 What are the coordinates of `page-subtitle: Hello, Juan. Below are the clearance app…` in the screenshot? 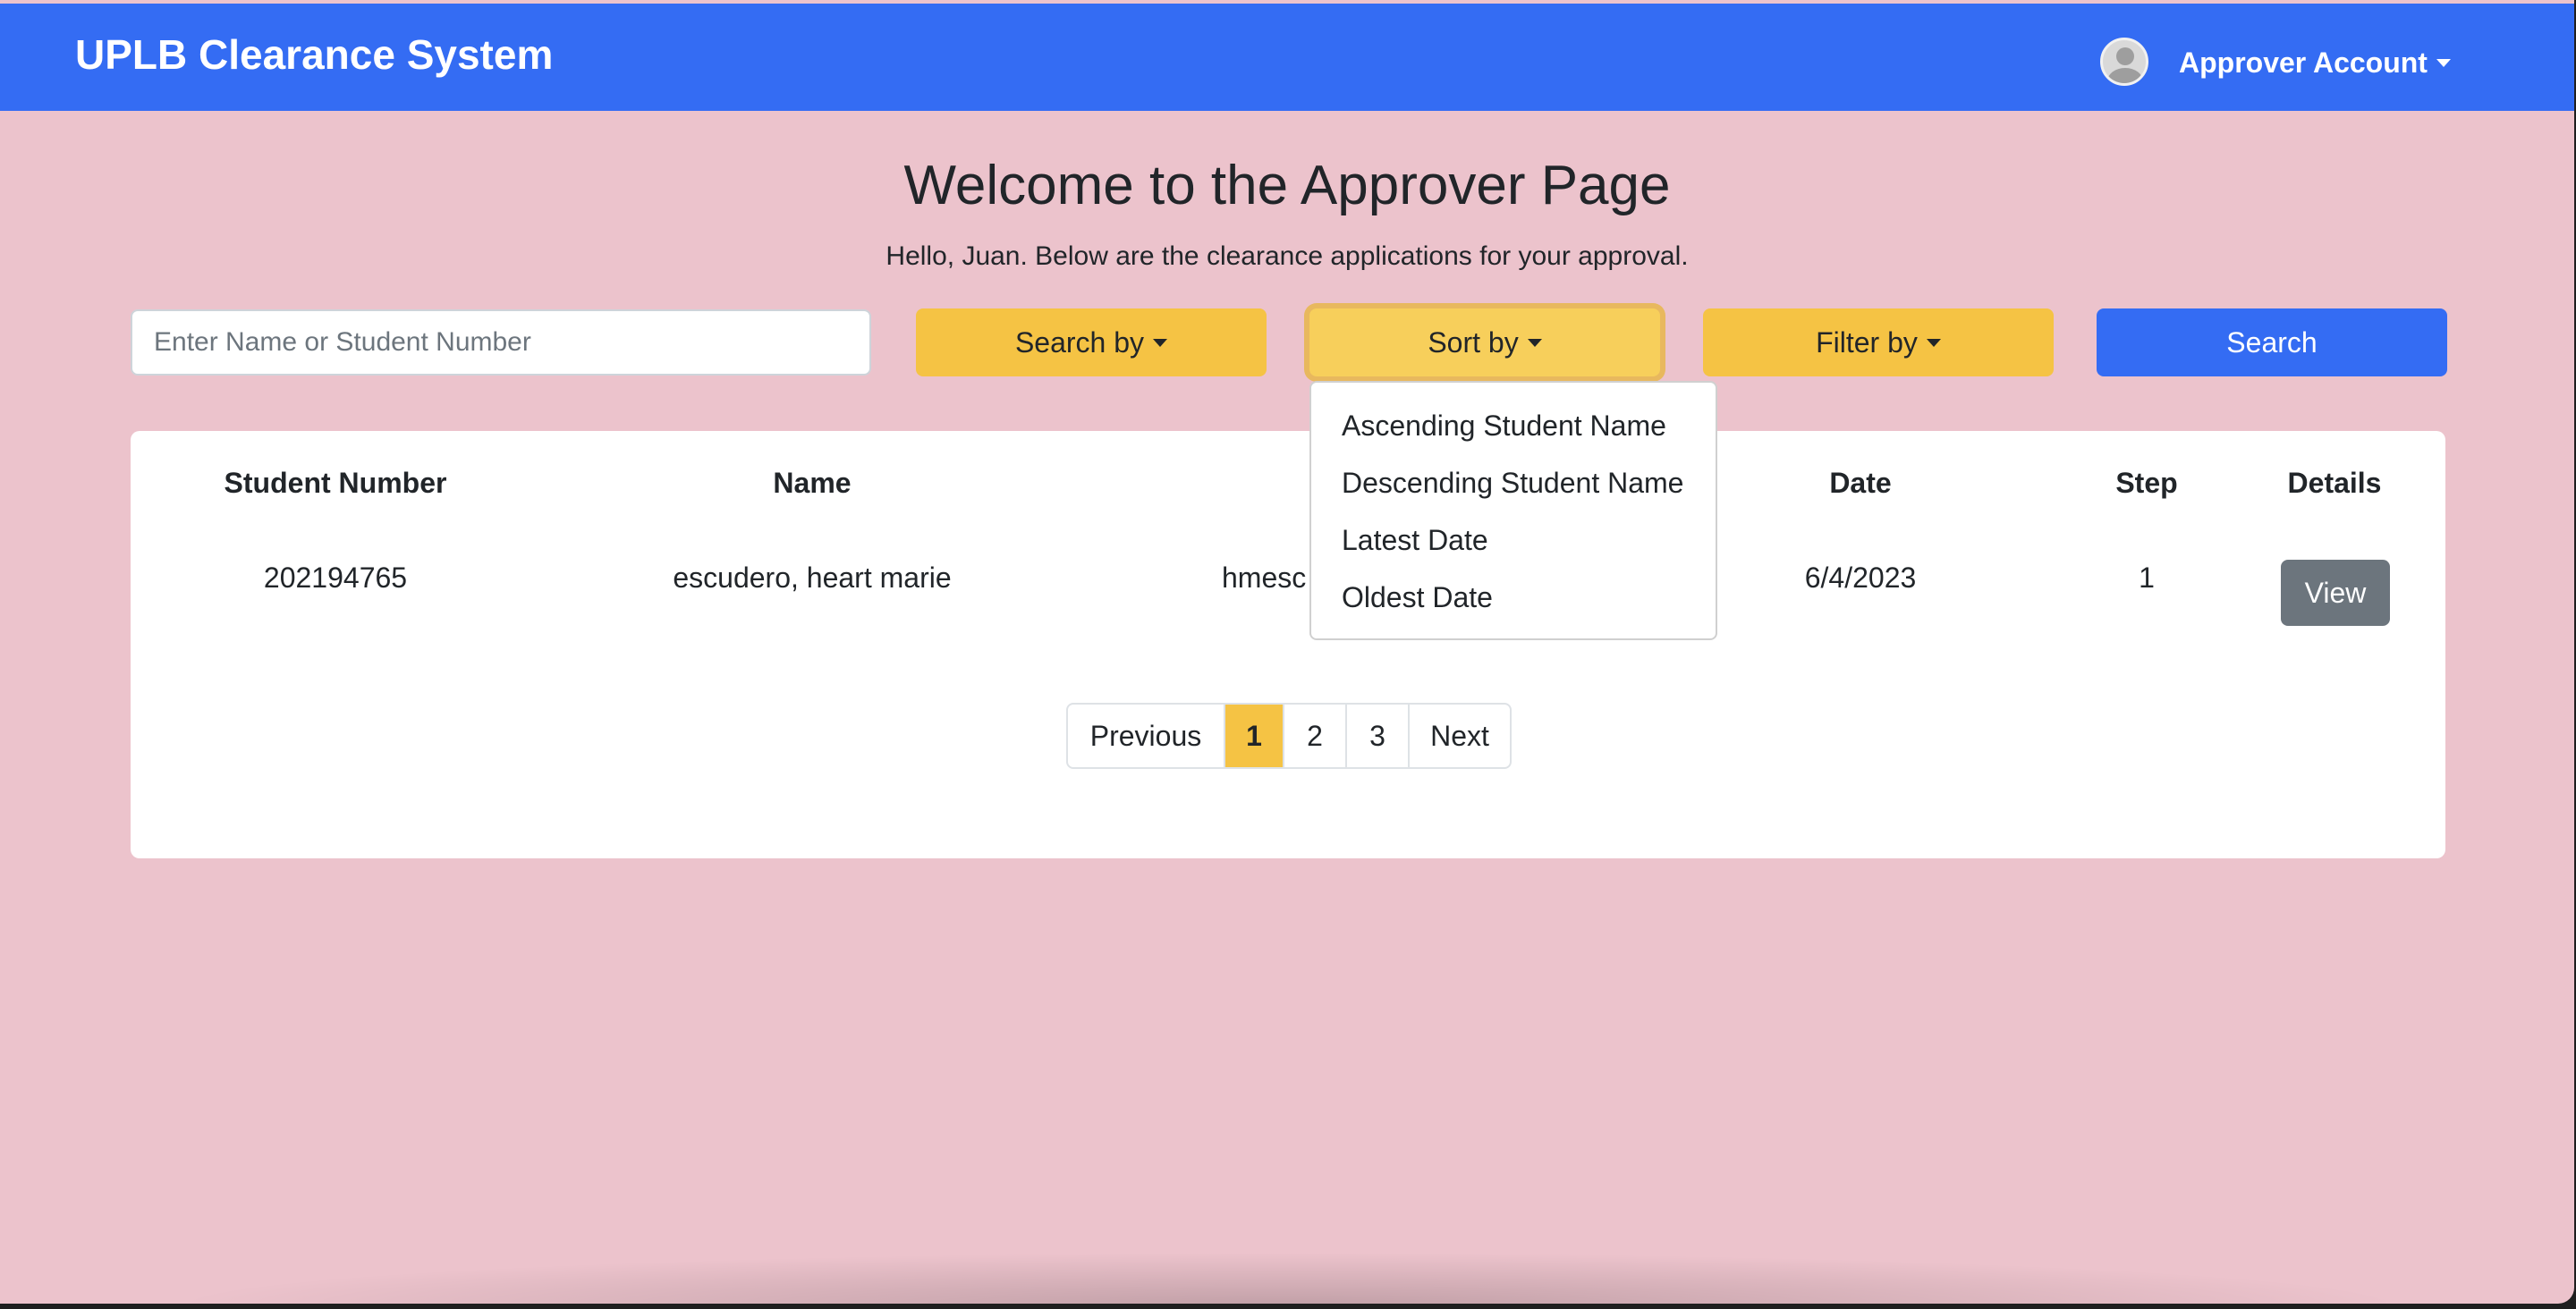 It's located at (1287, 256).